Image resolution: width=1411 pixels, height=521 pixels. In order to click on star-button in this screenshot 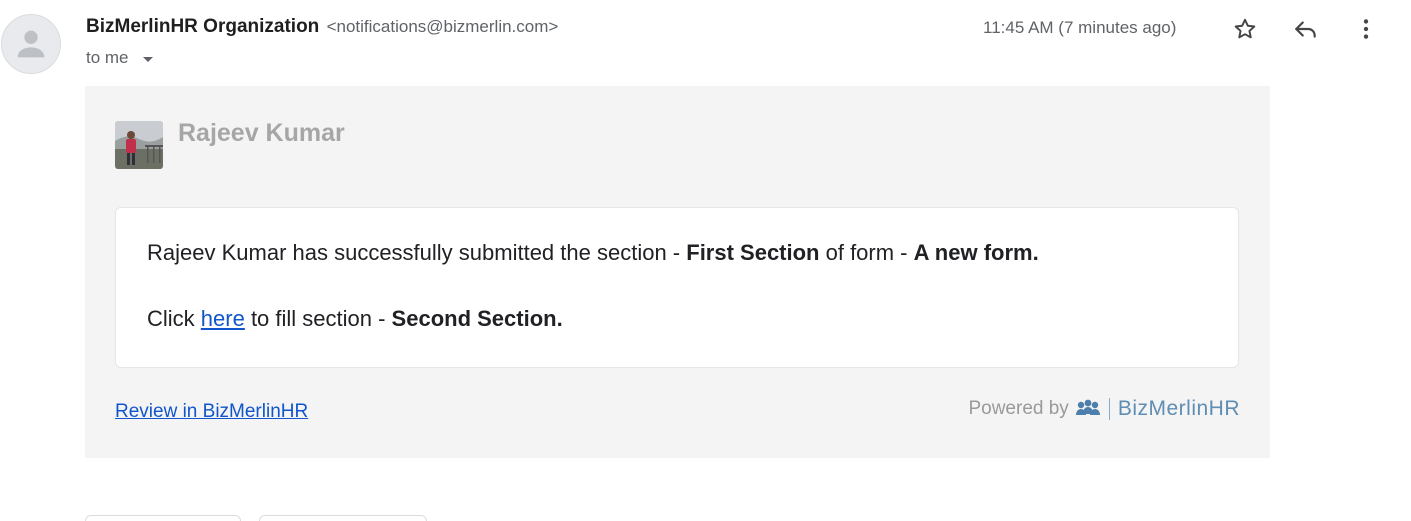, I will do `click(1245, 29)`.